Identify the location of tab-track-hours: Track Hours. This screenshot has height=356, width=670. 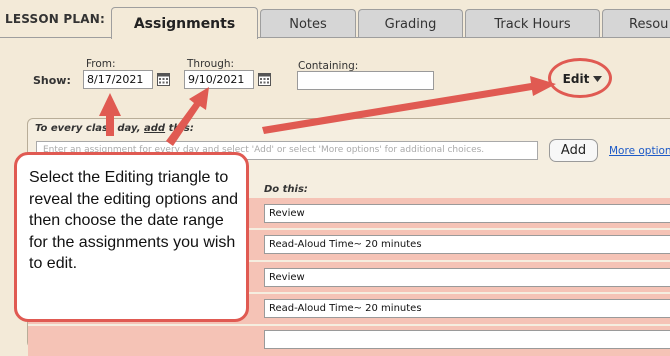
(532, 23).